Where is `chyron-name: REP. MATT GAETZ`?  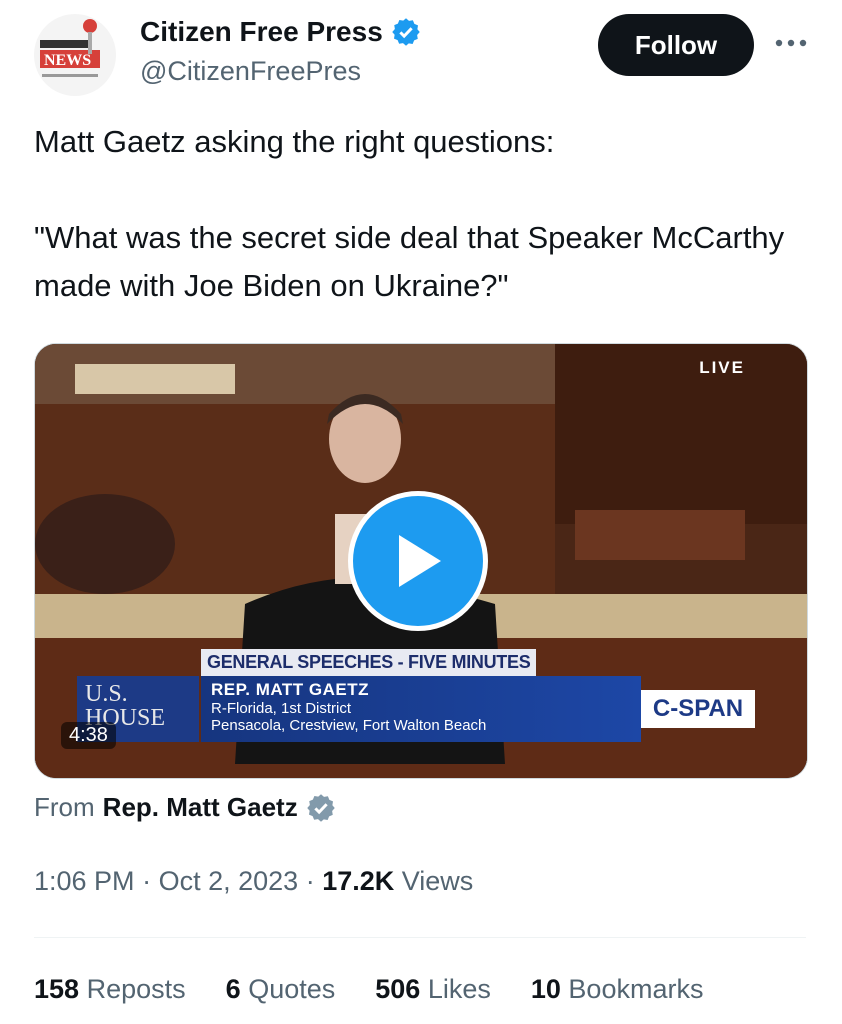 chyron-name: REP. MATT GAETZ is located at coordinates (290, 689).